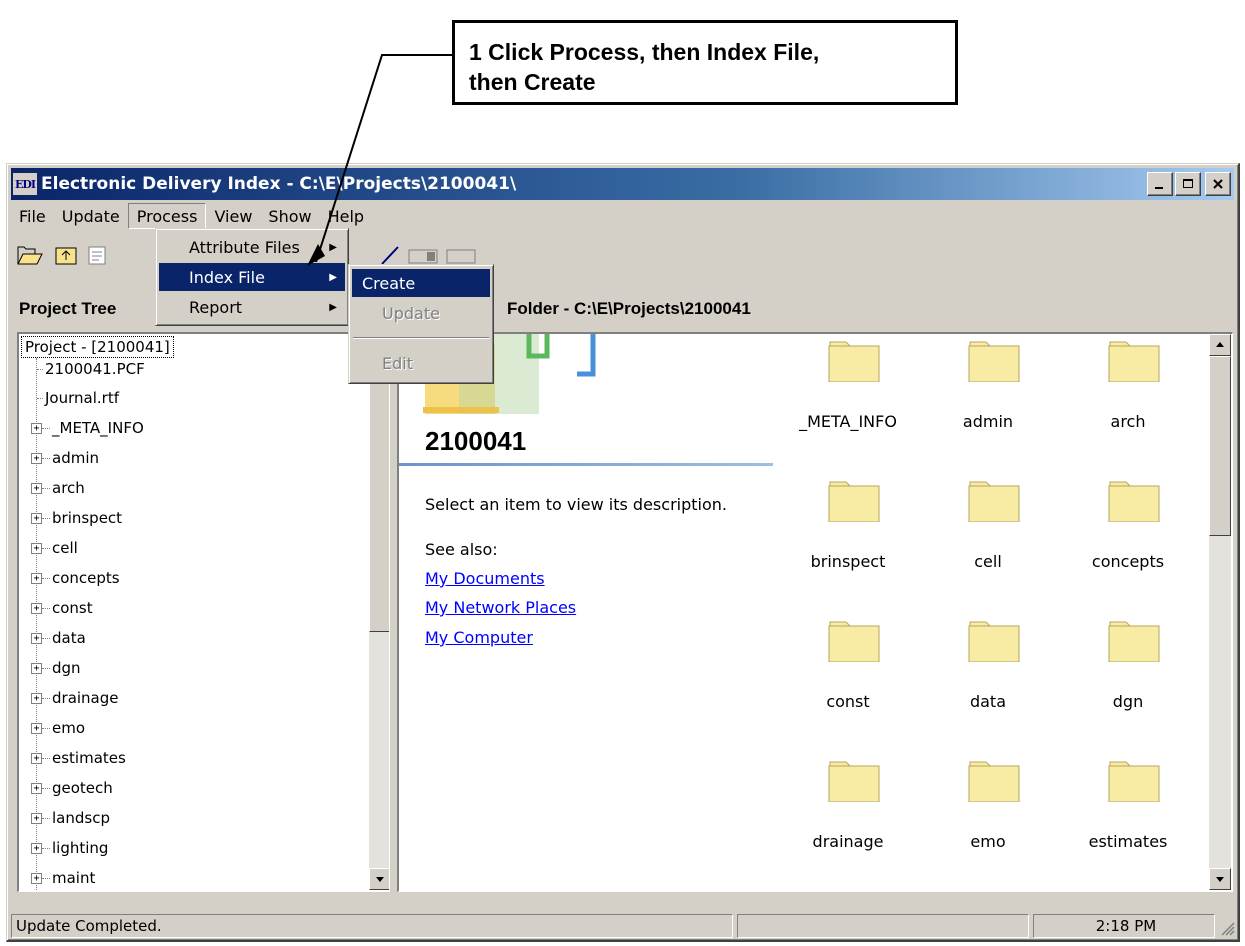 This screenshot has height=946, width=1245. I want to click on index-file-submenu: Create Update Edit, so click(421, 324).